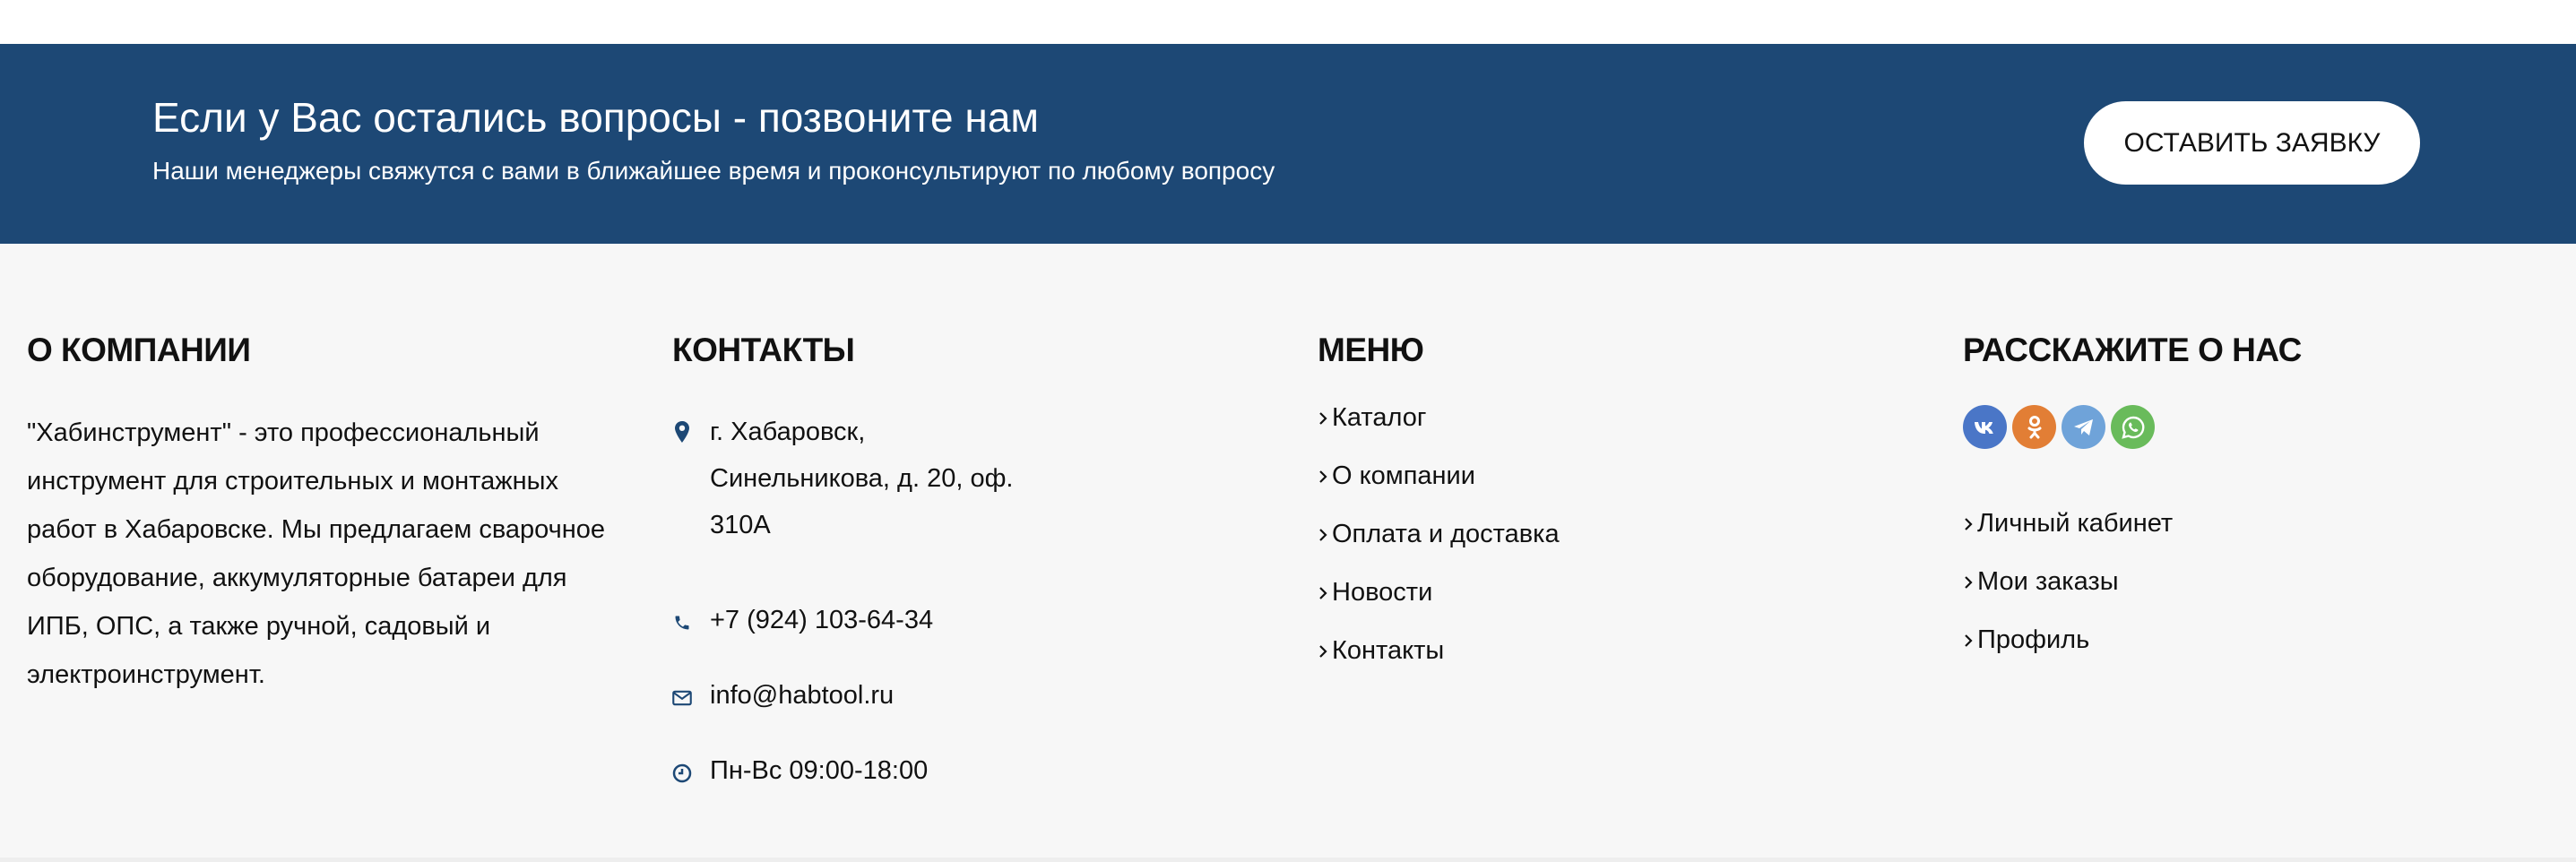  I want to click on share-heading: РАССКАЖИТЕ О НАС, so click(2132, 350).